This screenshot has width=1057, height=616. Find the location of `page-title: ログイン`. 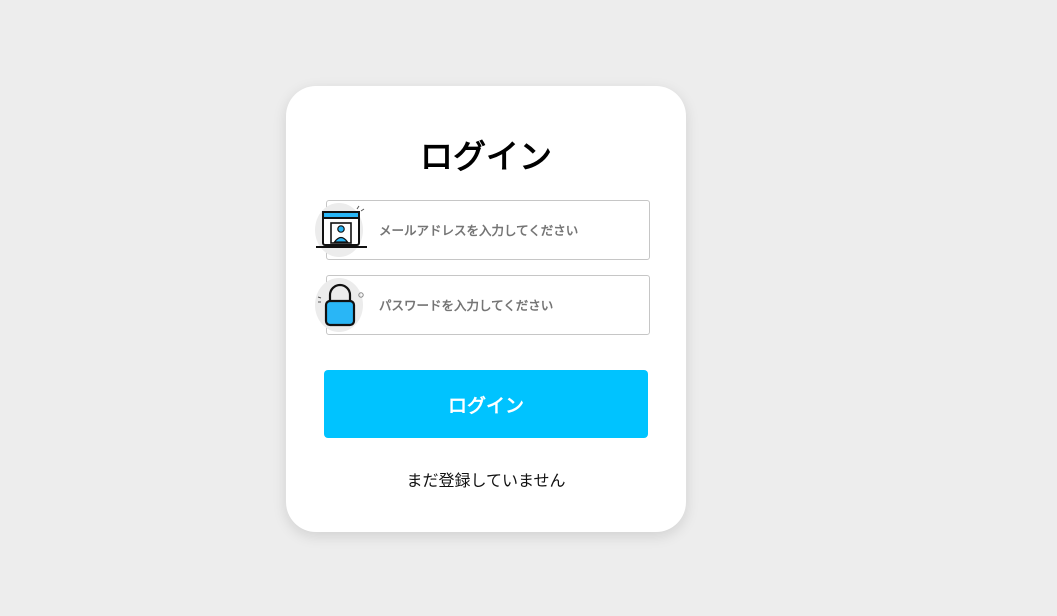

page-title: ログイン is located at coordinates (486, 156).